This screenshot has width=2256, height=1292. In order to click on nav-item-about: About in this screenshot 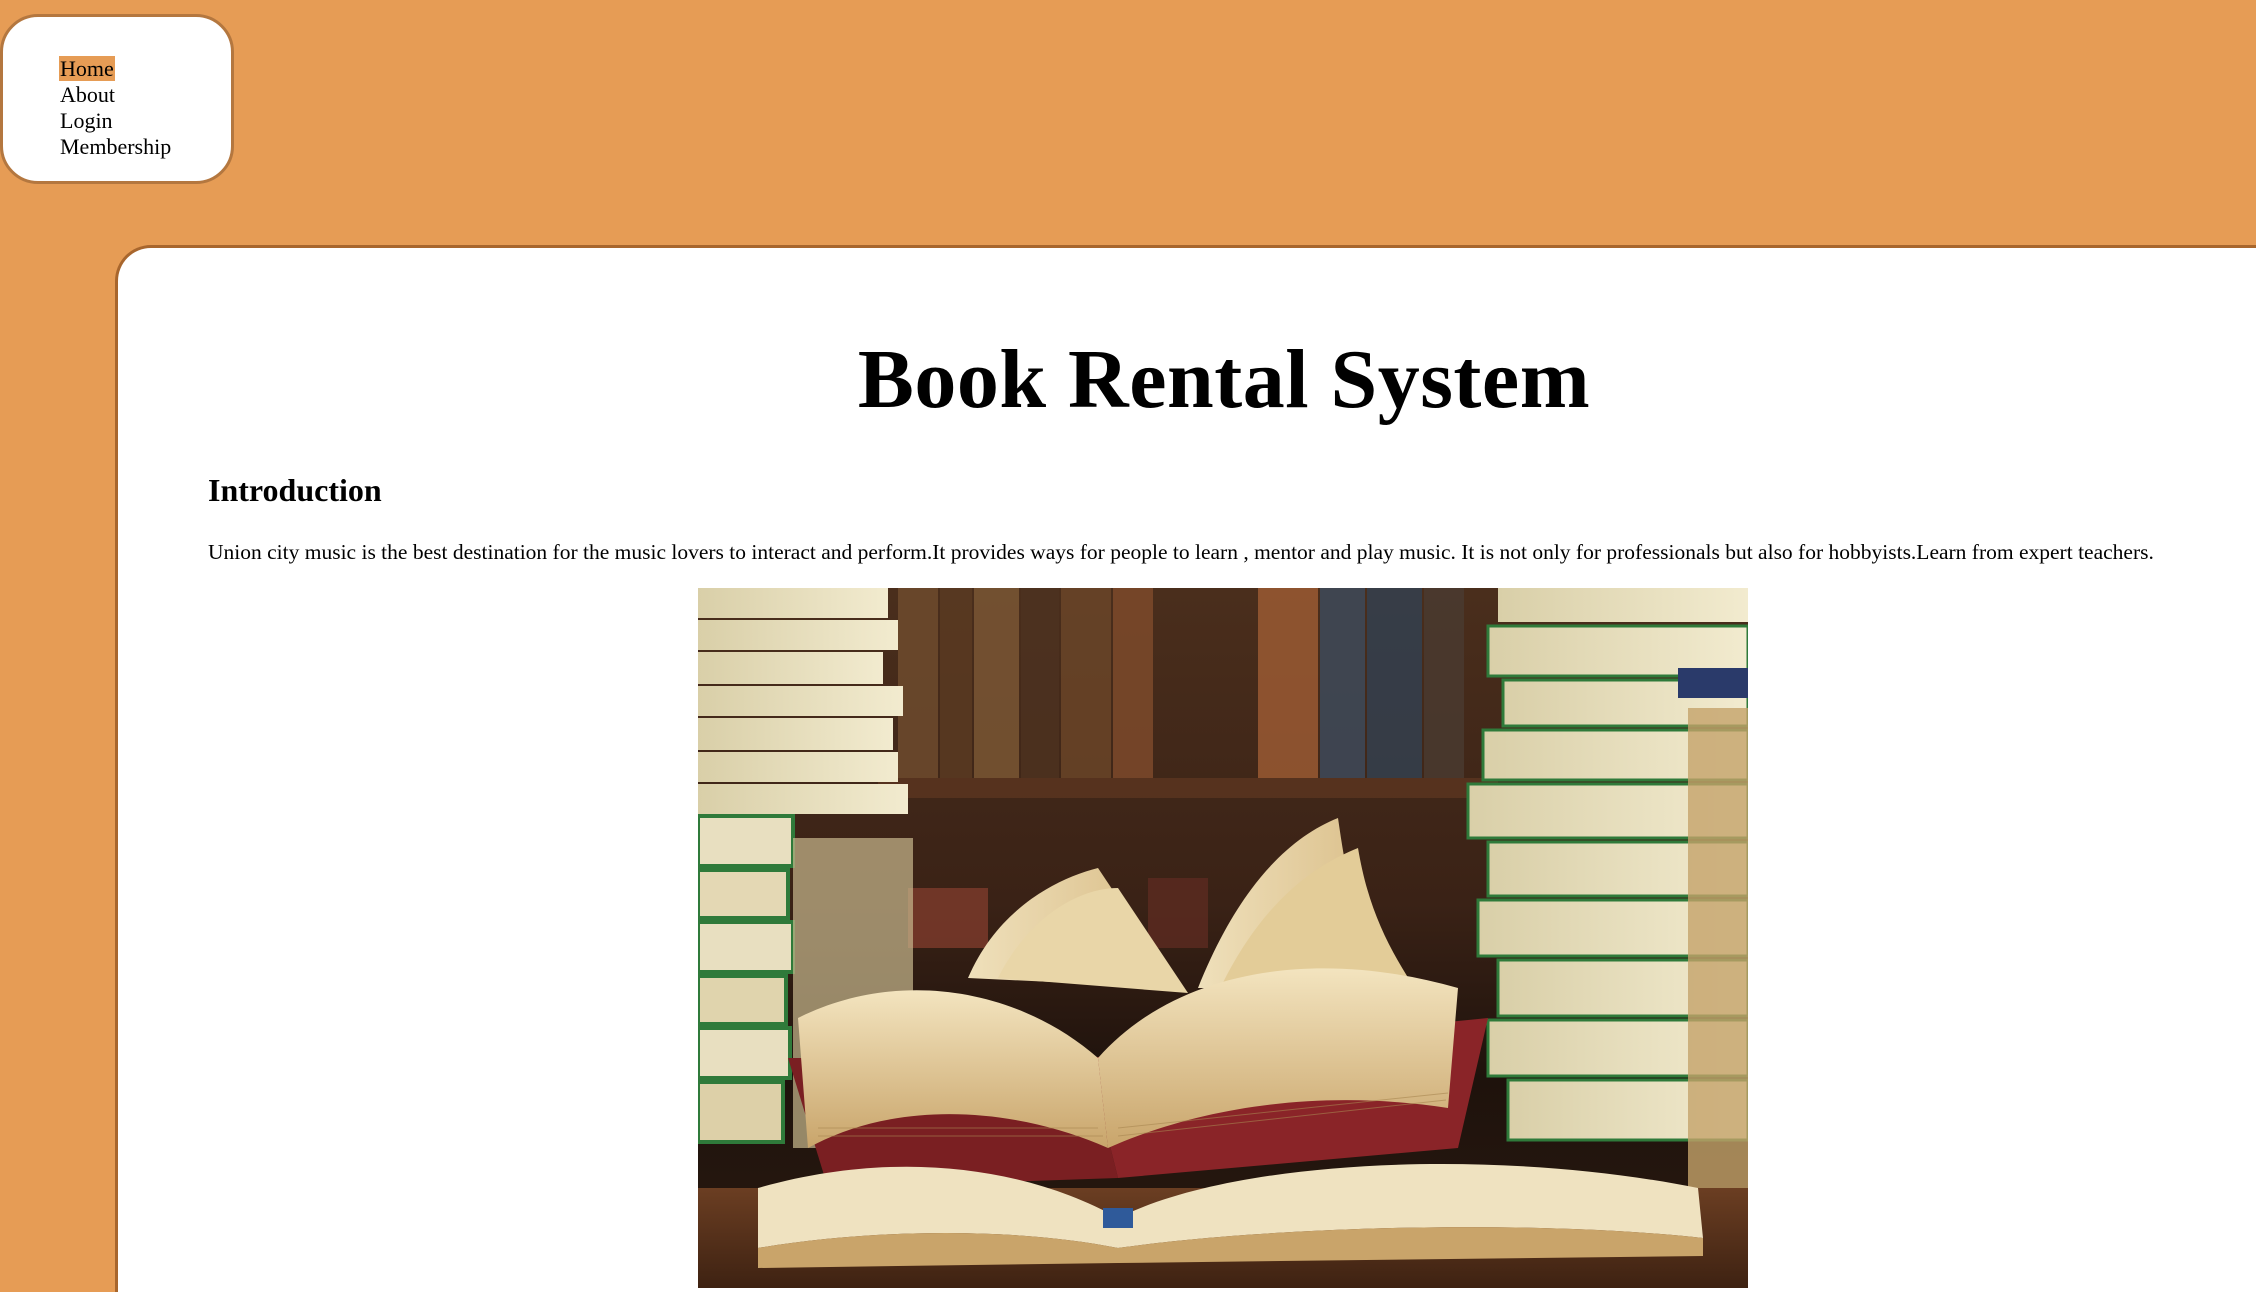, I will do `click(115, 95)`.